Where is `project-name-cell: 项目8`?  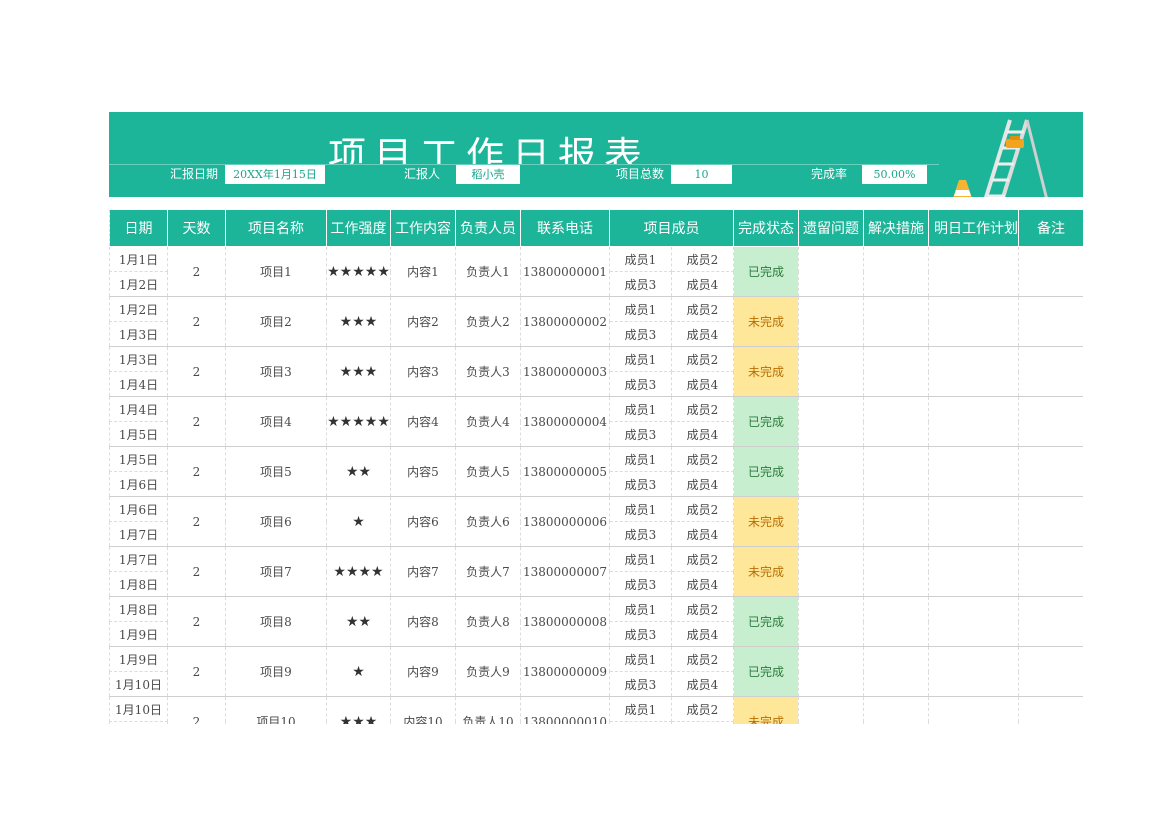 project-name-cell: 项目8 is located at coordinates (276, 621).